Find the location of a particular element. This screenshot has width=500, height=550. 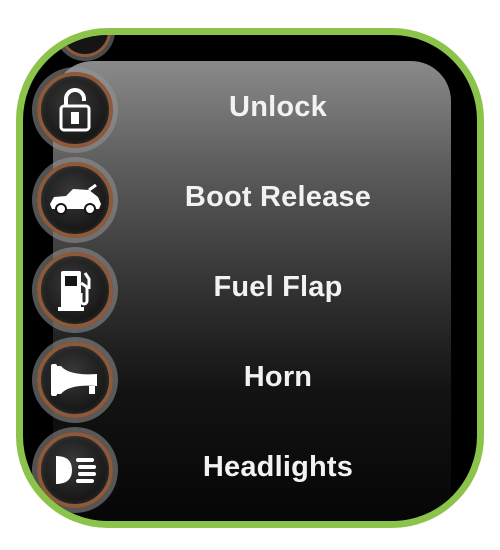

fuel-flap-label: Fuel Flap is located at coordinates (278, 287).